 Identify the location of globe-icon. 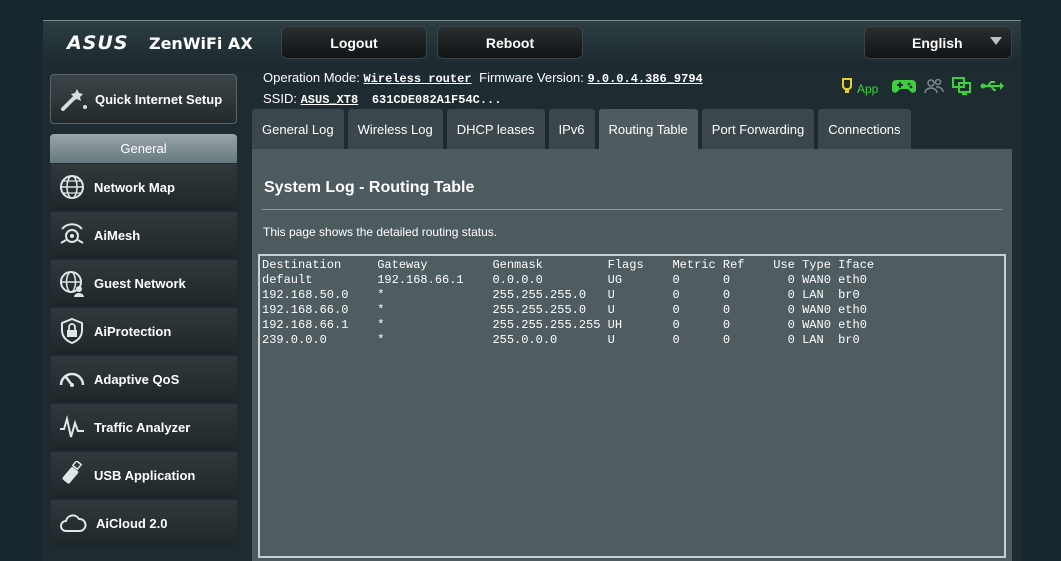
(72, 187).